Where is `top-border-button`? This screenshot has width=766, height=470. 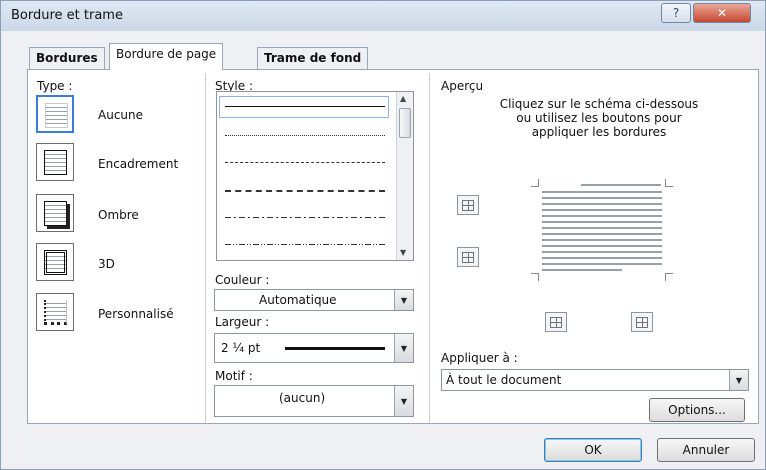 top-border-button is located at coordinates (468, 205).